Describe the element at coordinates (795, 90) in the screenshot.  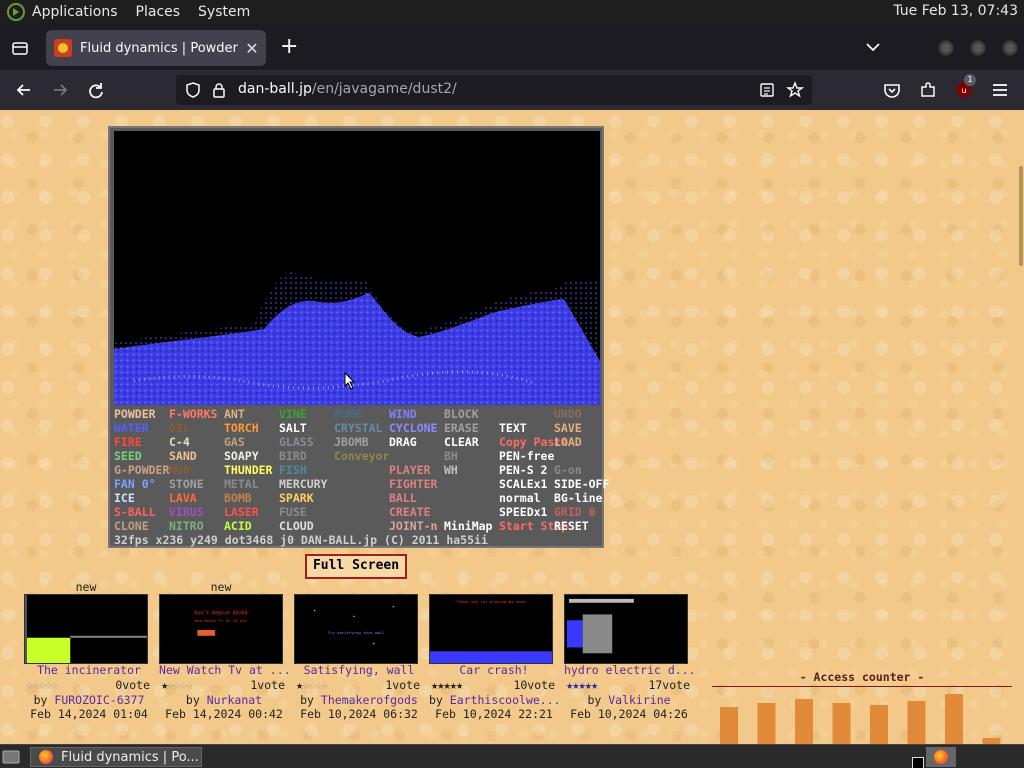
I see `bookmark-star-icon` at that location.